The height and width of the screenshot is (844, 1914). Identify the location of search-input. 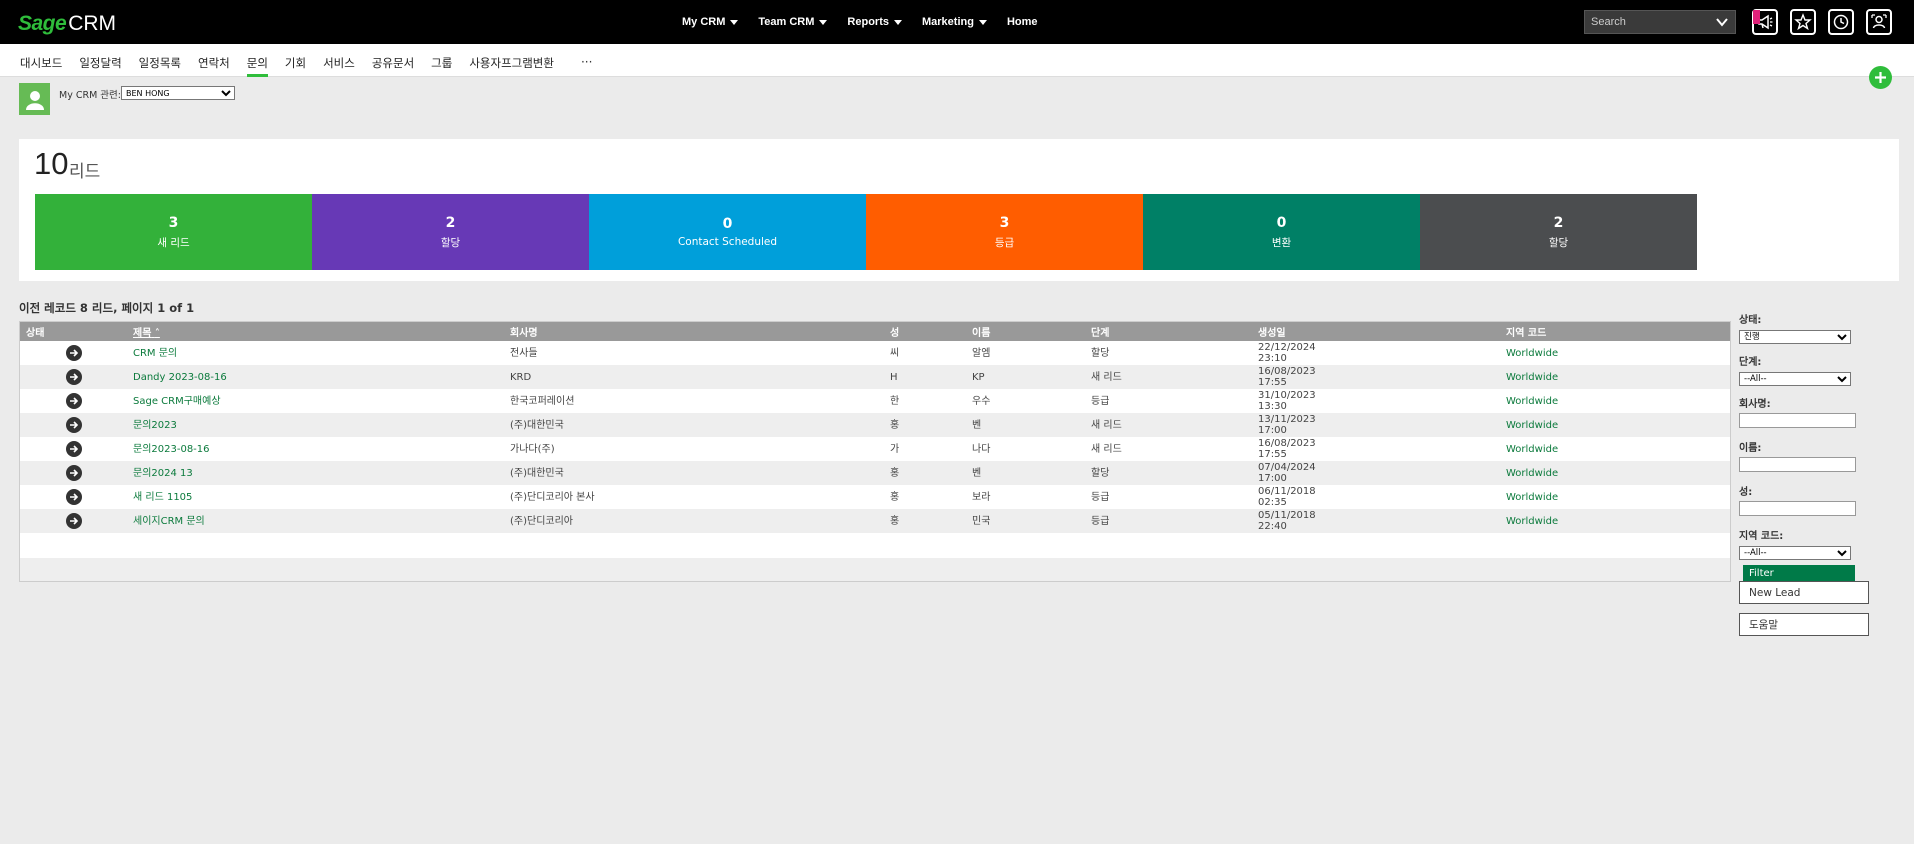
(1647, 22).